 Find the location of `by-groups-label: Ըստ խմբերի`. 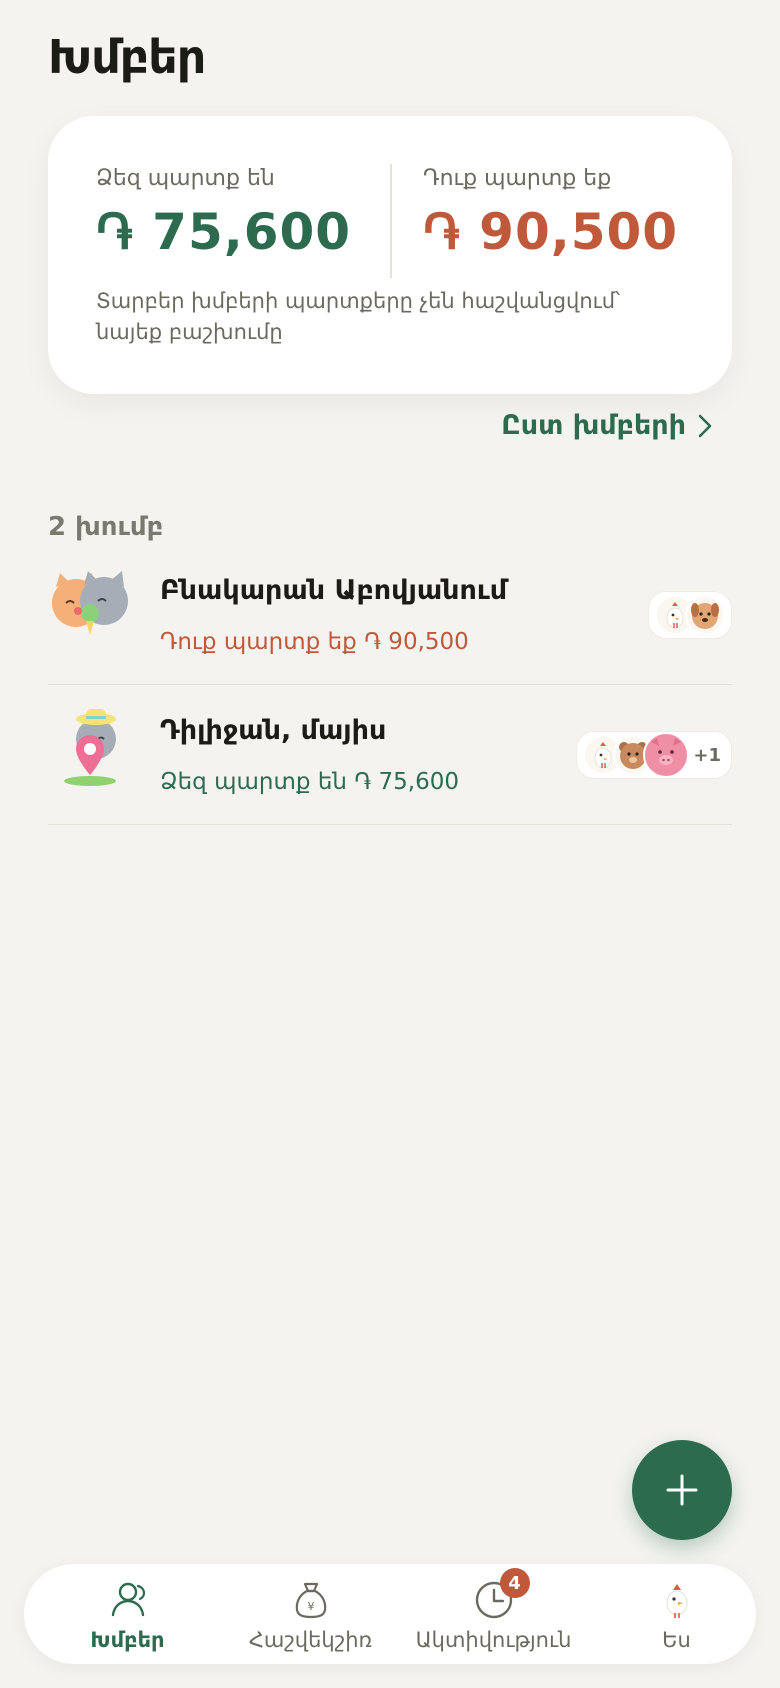

by-groups-label: Ըստ խմբերի is located at coordinates (593, 425).